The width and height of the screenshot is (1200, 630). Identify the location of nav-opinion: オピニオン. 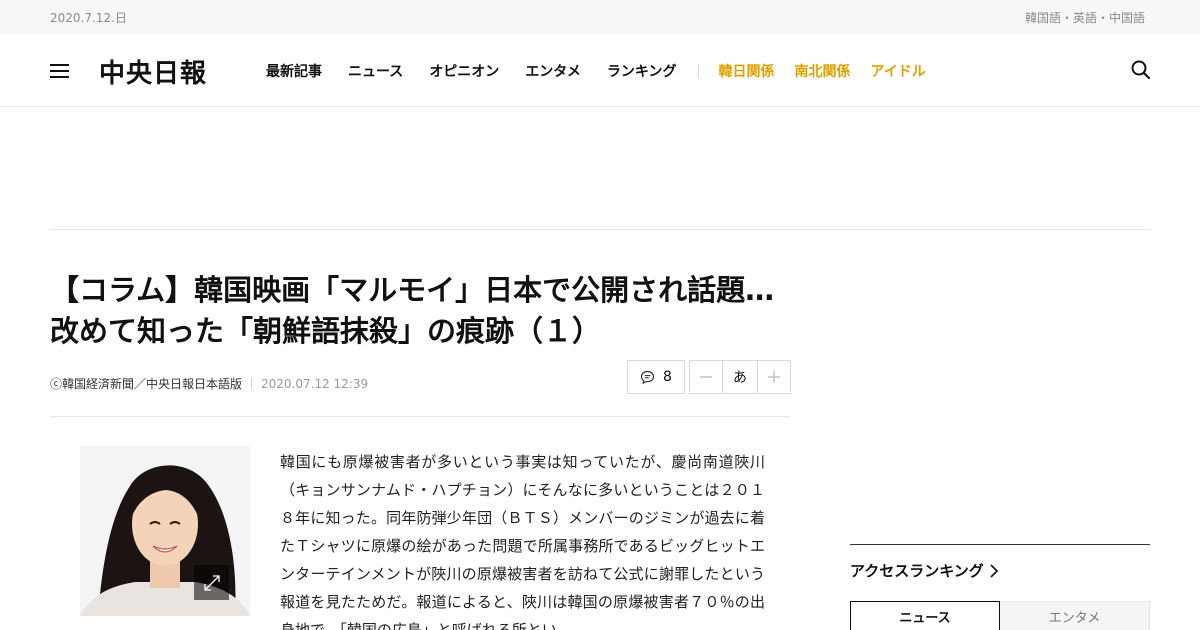
(464, 71).